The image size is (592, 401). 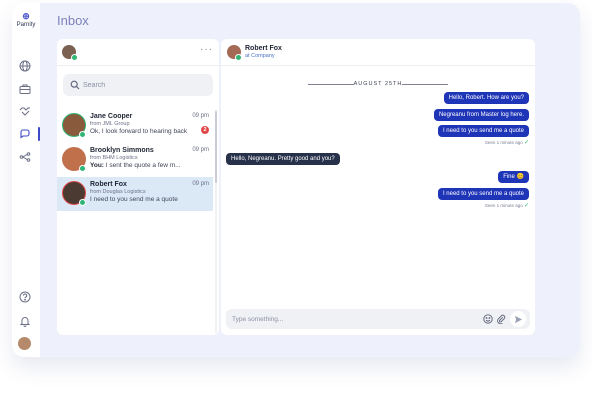 What do you see at coordinates (111, 116) in the screenshot?
I see `conversation-name: Jane Cooper` at bounding box center [111, 116].